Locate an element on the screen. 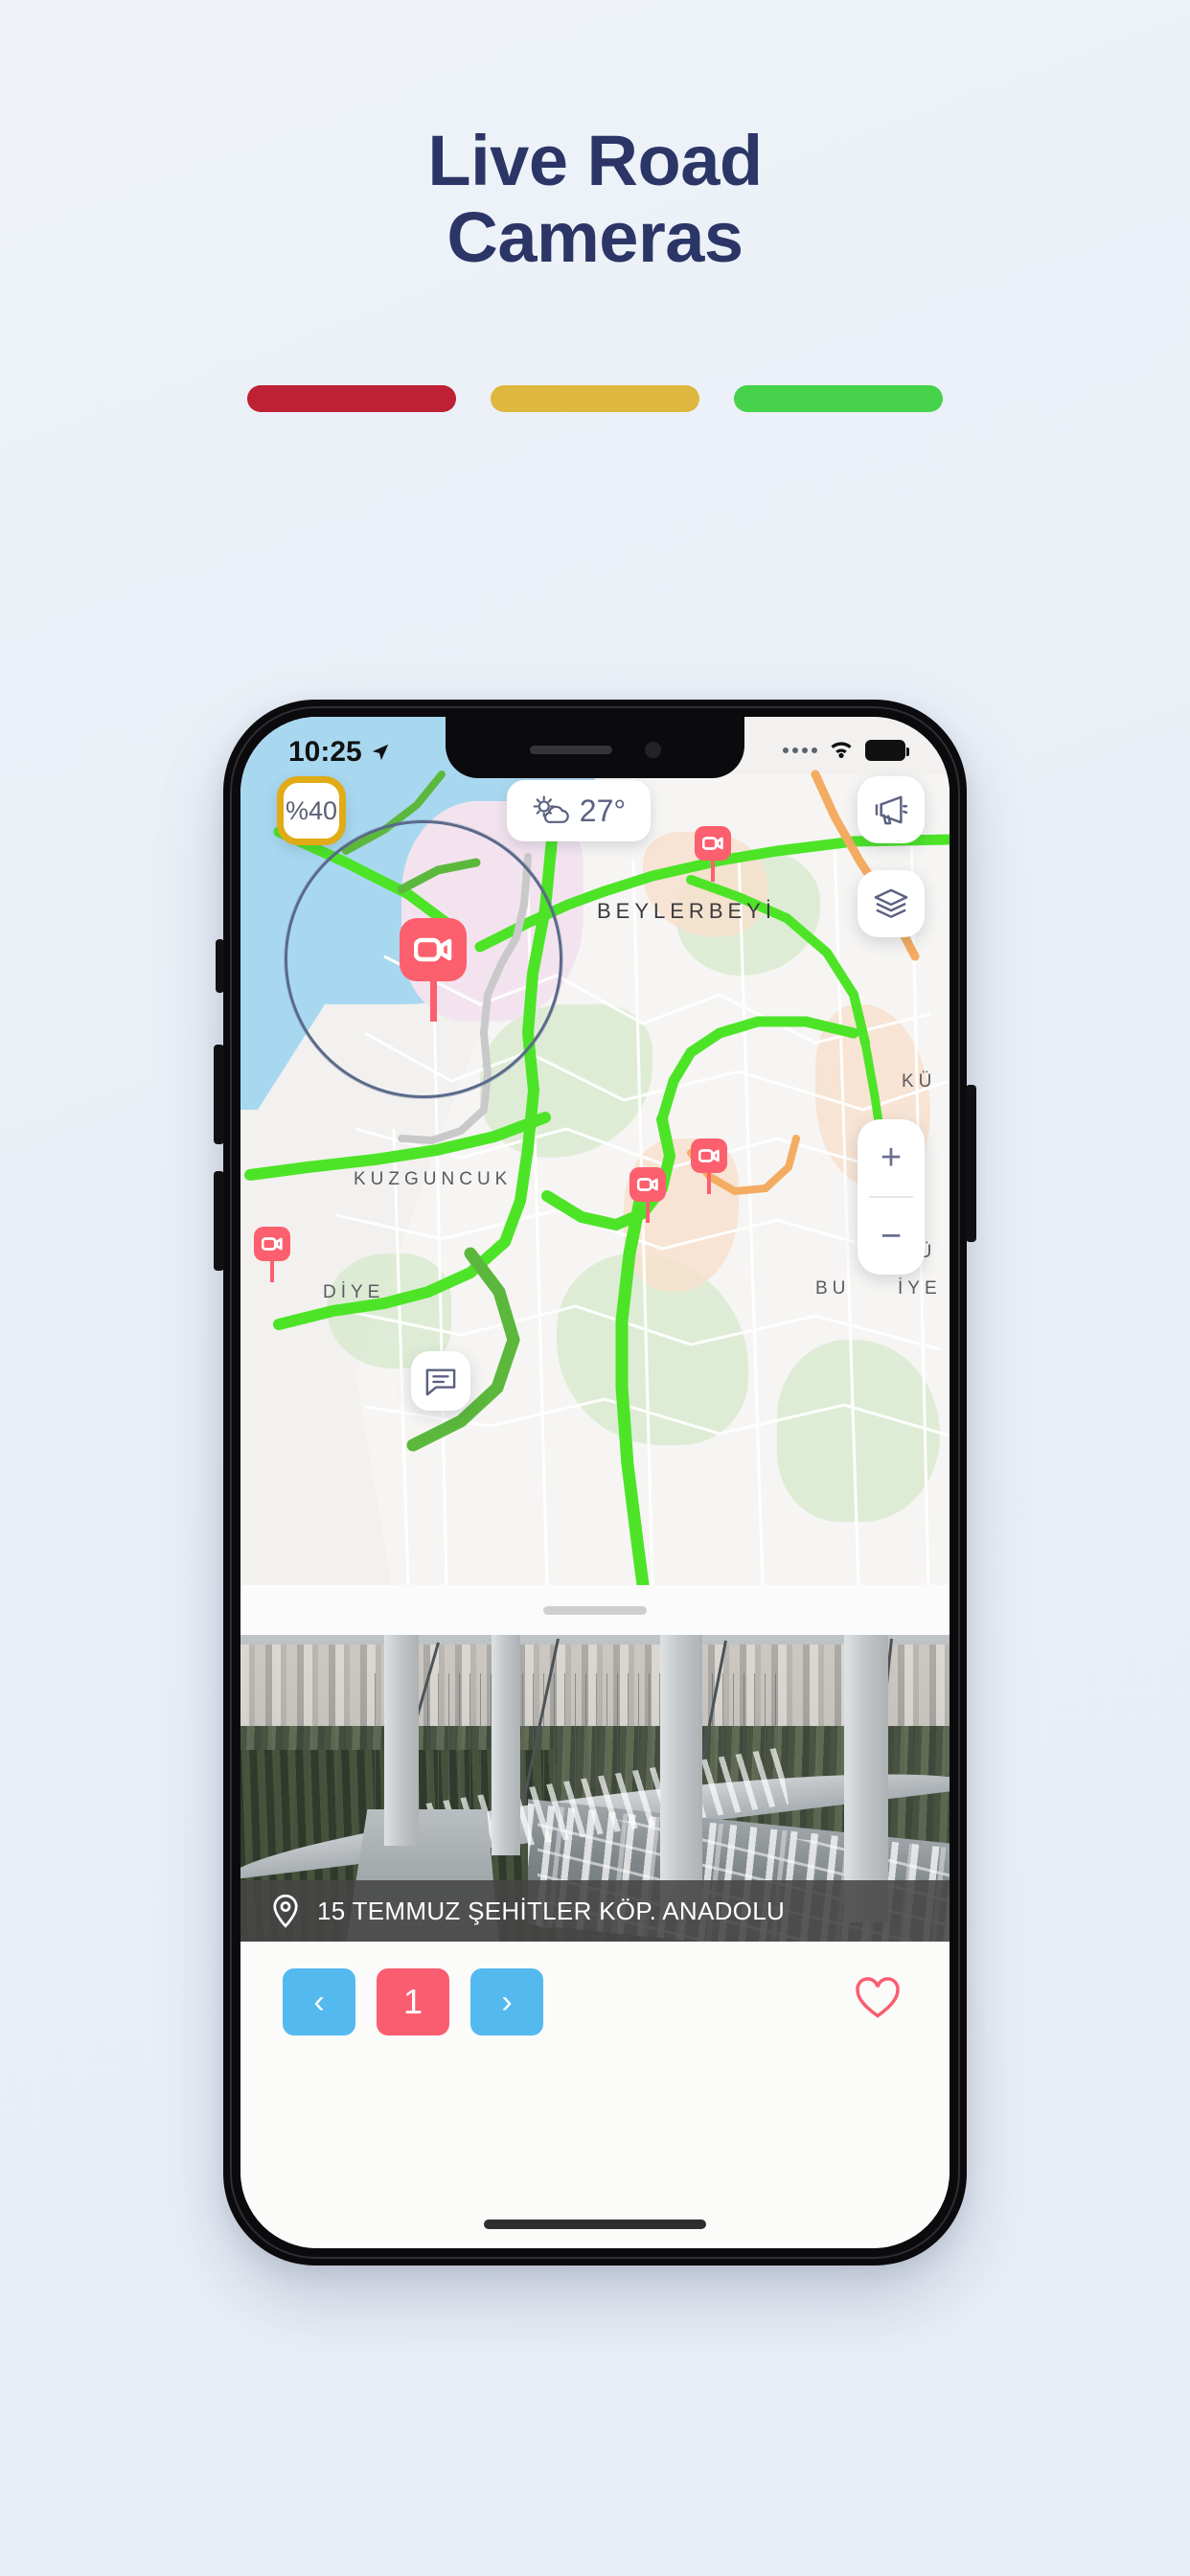 This screenshot has height=2576, width=1190. phone-power-button is located at coordinates (971, 1163).